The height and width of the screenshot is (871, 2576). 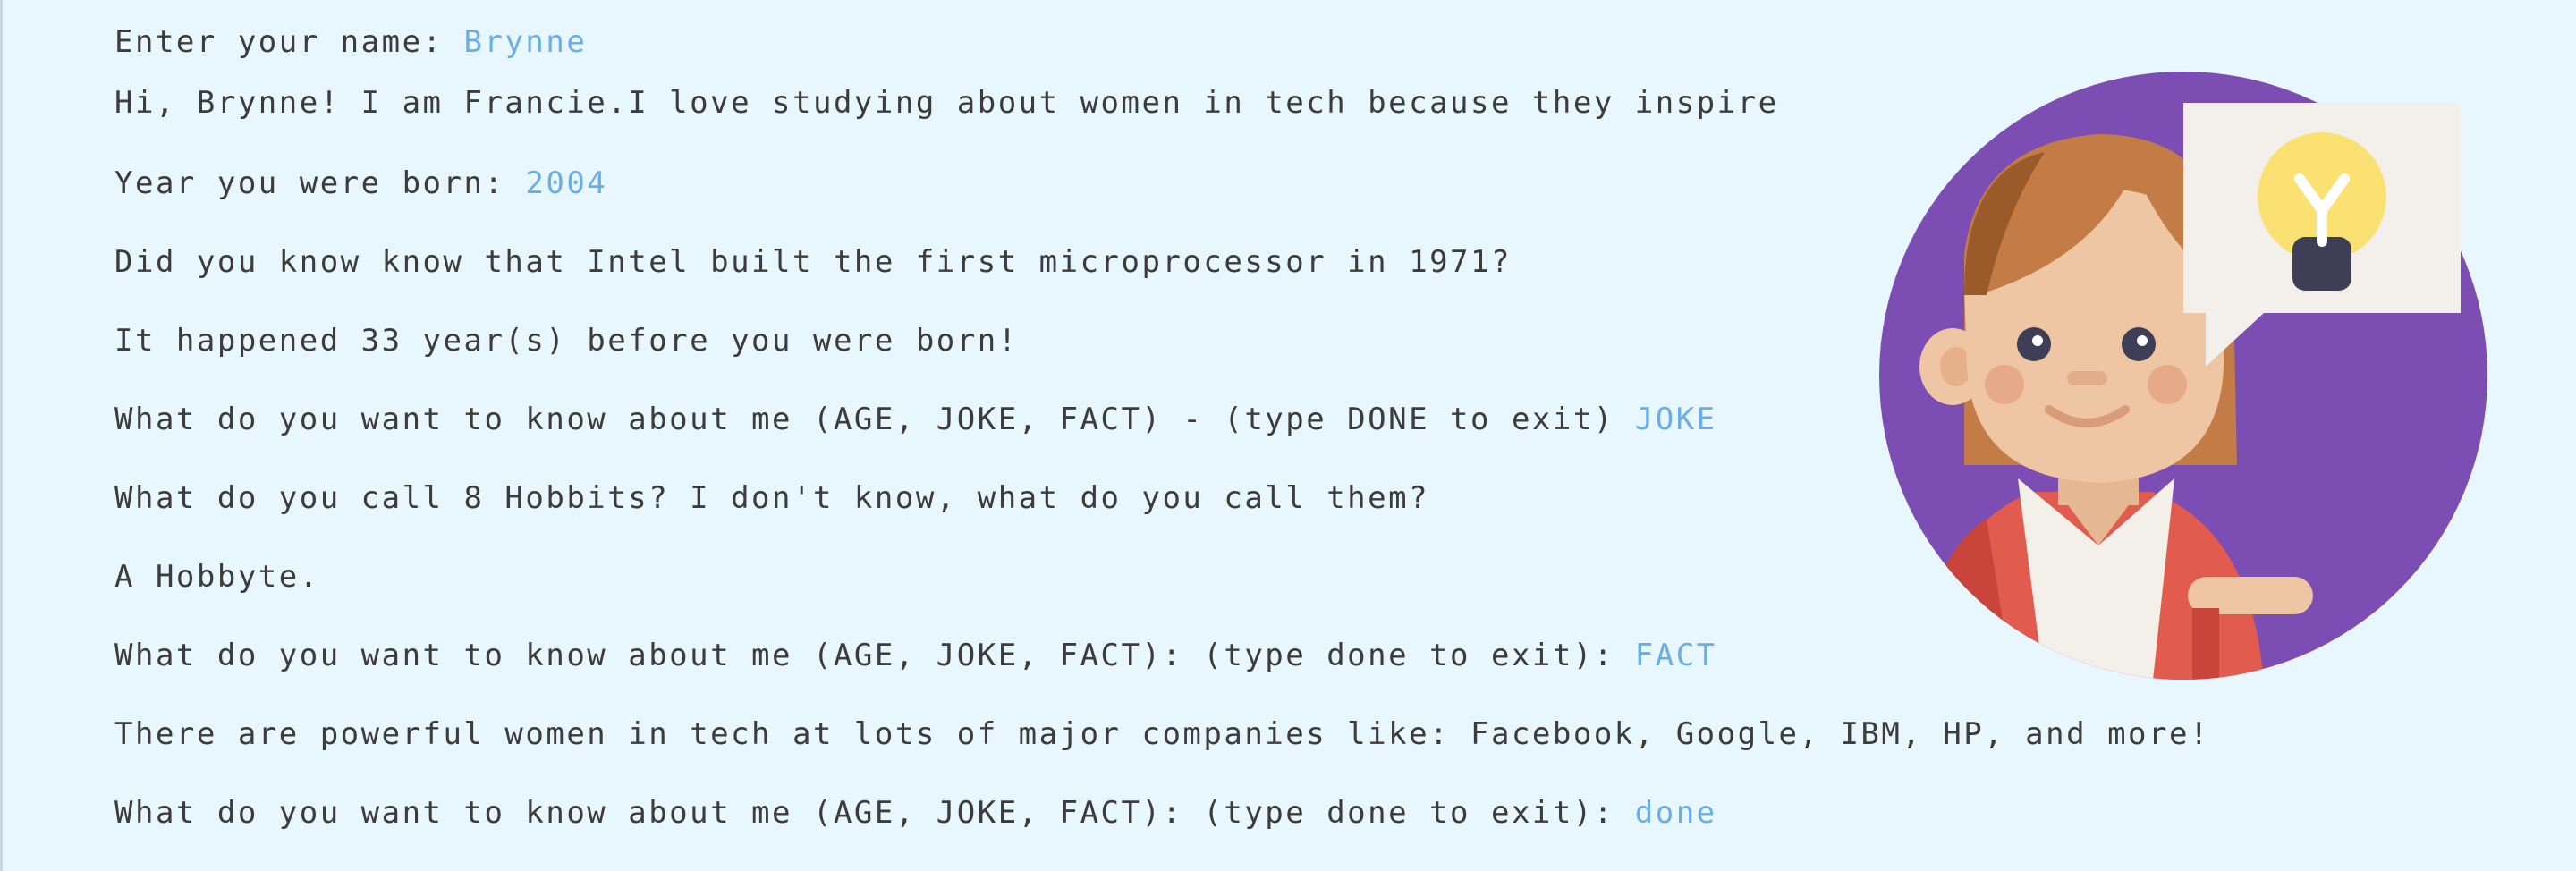 I want to click on user-input-year: 2004, so click(x=566, y=183).